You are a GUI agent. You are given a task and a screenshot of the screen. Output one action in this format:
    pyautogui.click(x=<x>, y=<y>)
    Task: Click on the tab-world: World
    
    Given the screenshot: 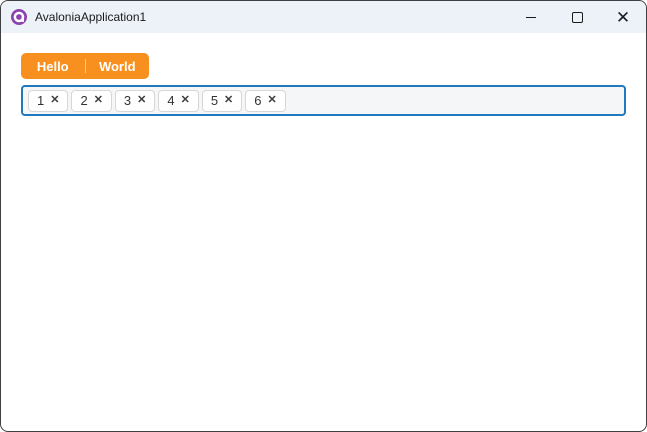 What is the action you would take?
    pyautogui.click(x=118, y=66)
    